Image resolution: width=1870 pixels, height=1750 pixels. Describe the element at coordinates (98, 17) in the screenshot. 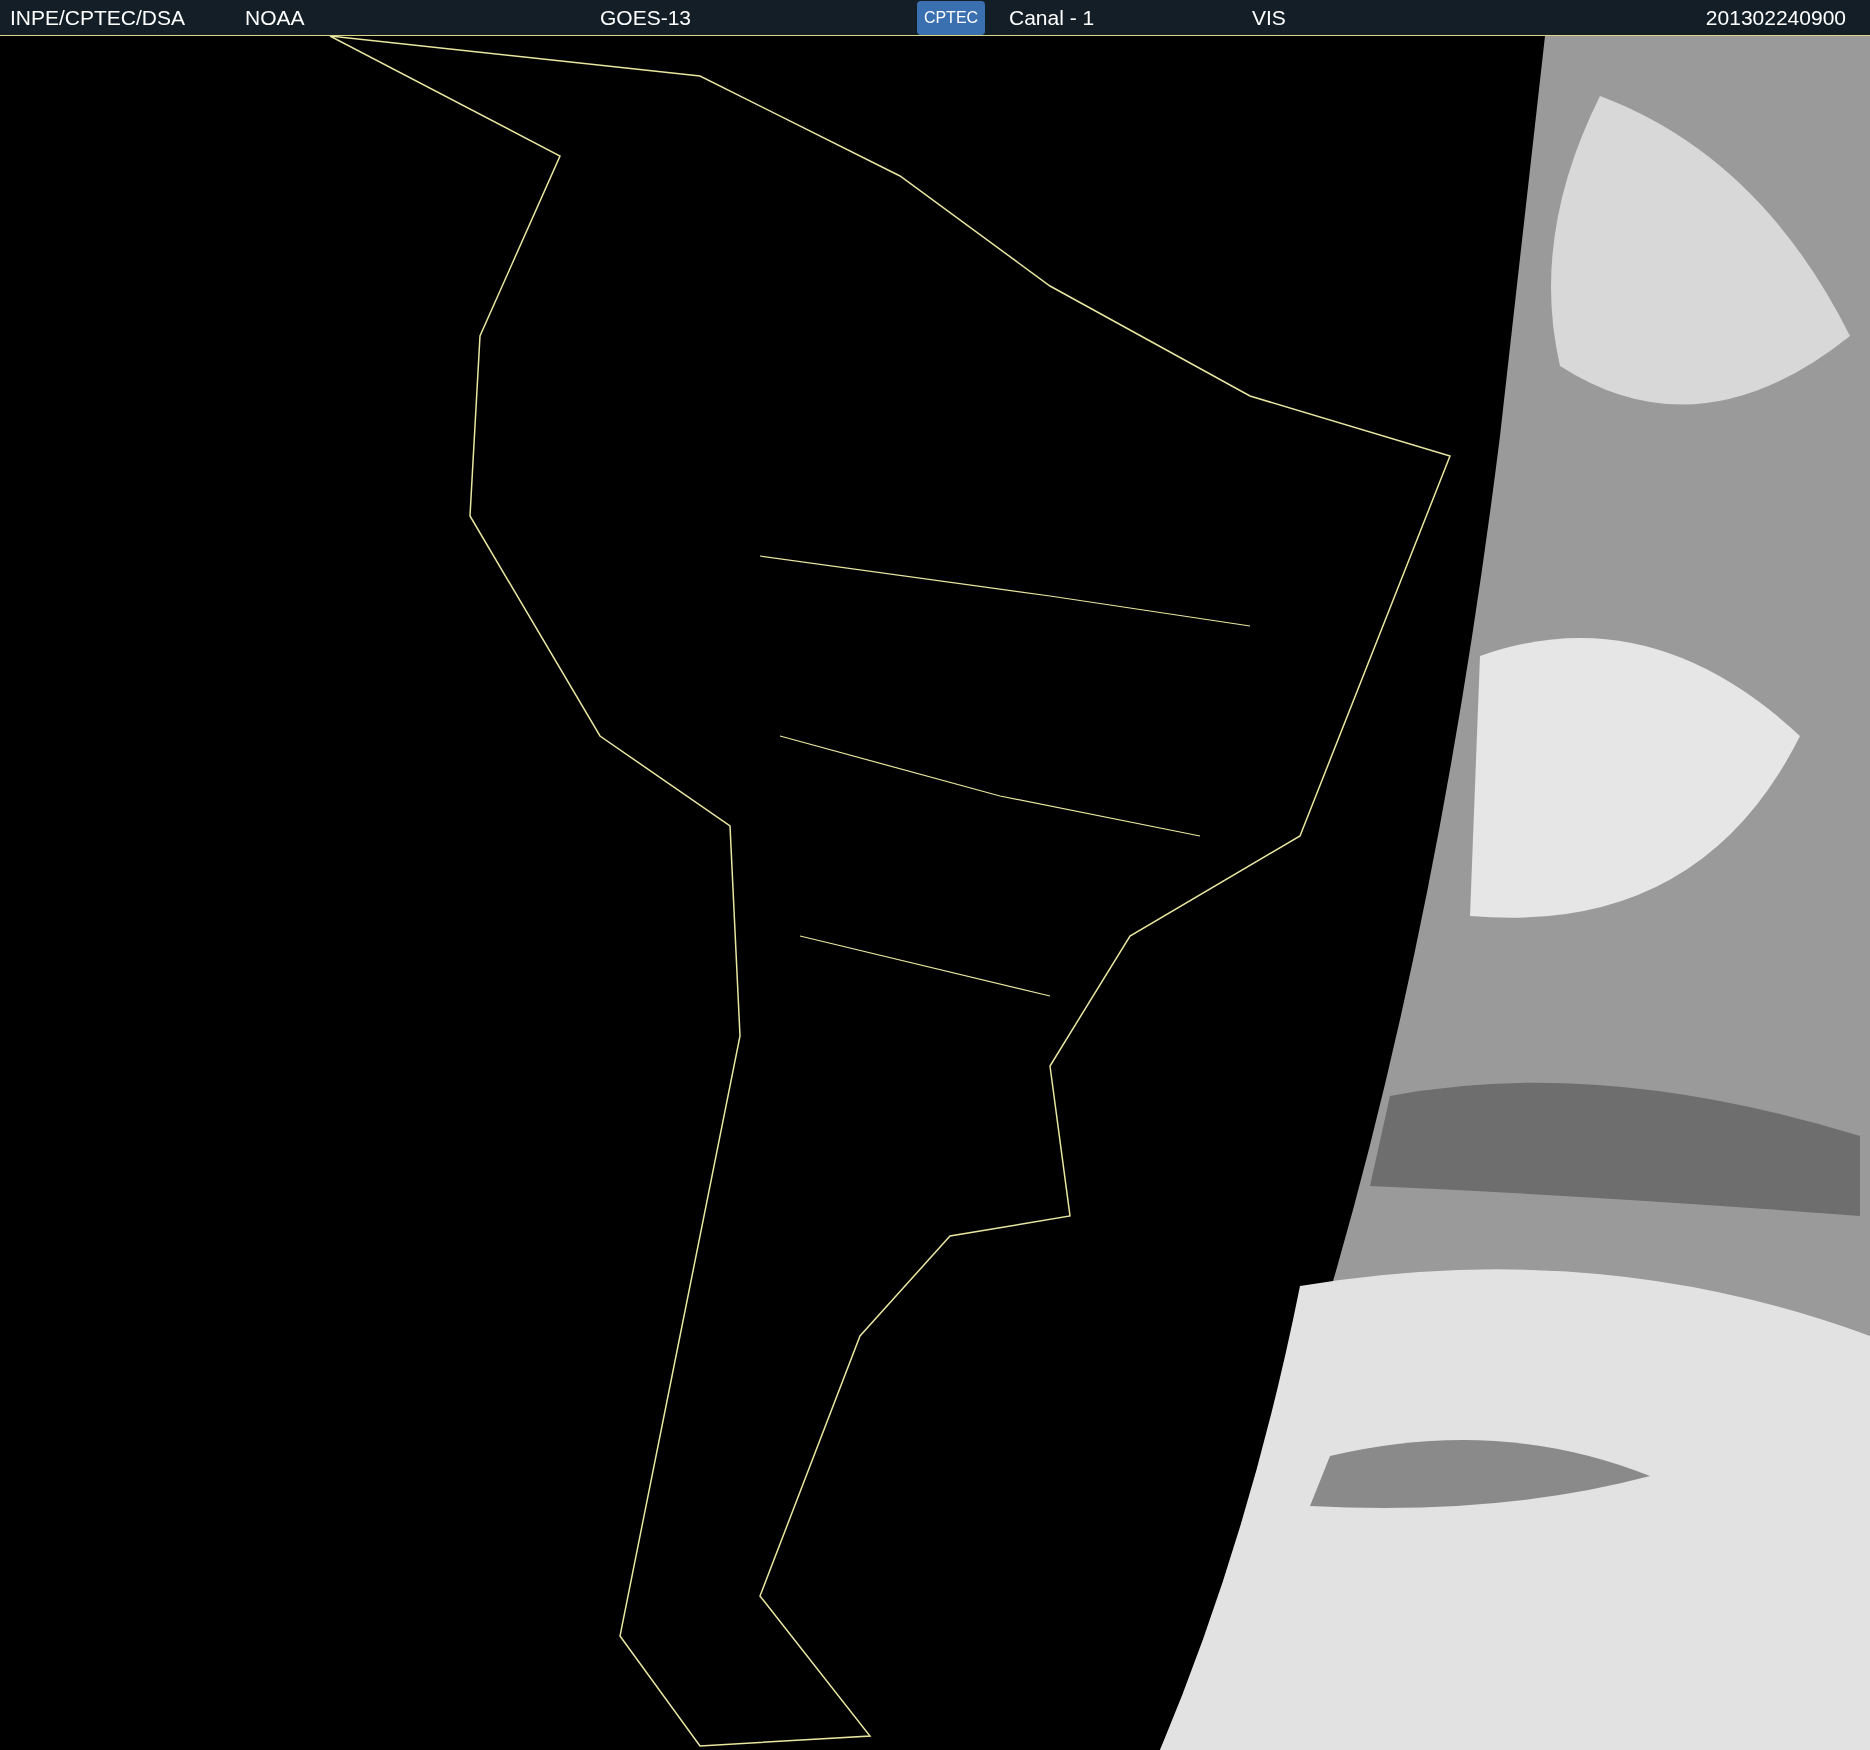

I see `source-label: INPE/CPTEC/DSA` at that location.